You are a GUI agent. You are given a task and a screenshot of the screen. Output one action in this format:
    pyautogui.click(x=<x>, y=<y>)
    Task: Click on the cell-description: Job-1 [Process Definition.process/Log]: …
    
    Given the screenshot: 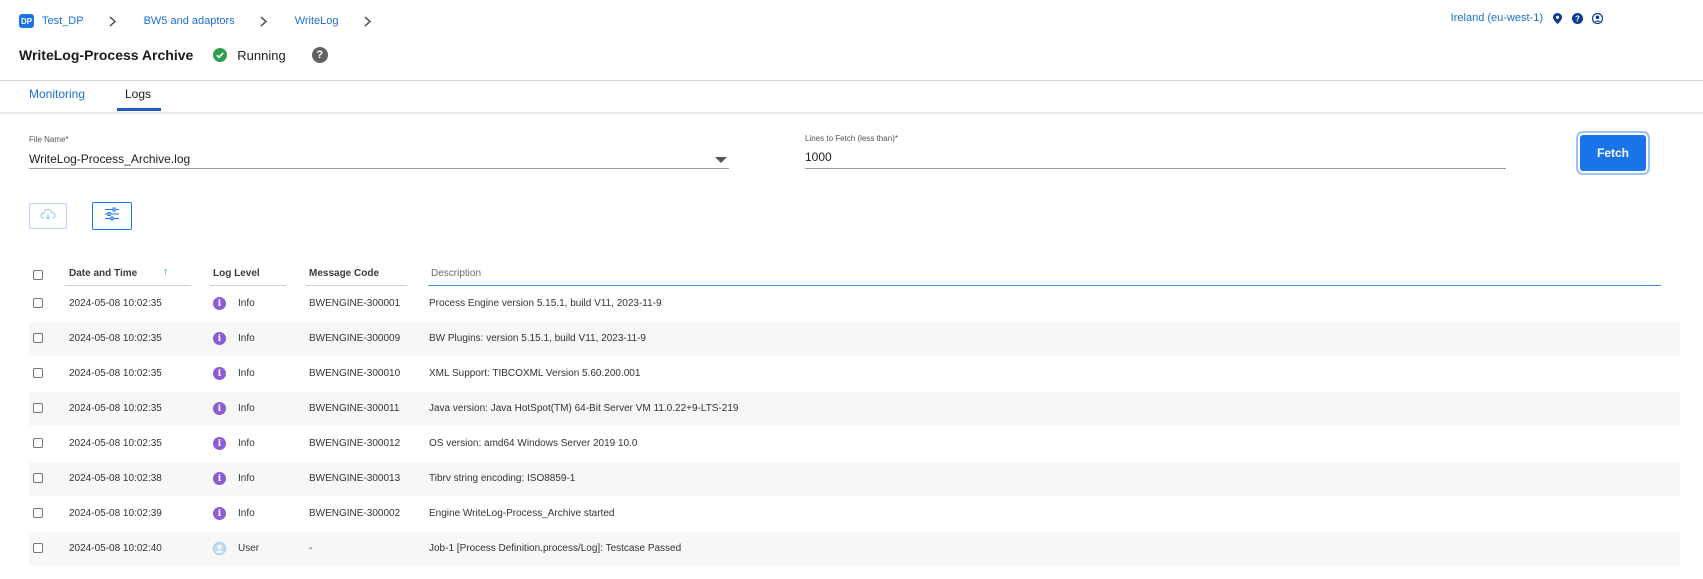 What is the action you would take?
    pyautogui.click(x=555, y=548)
    